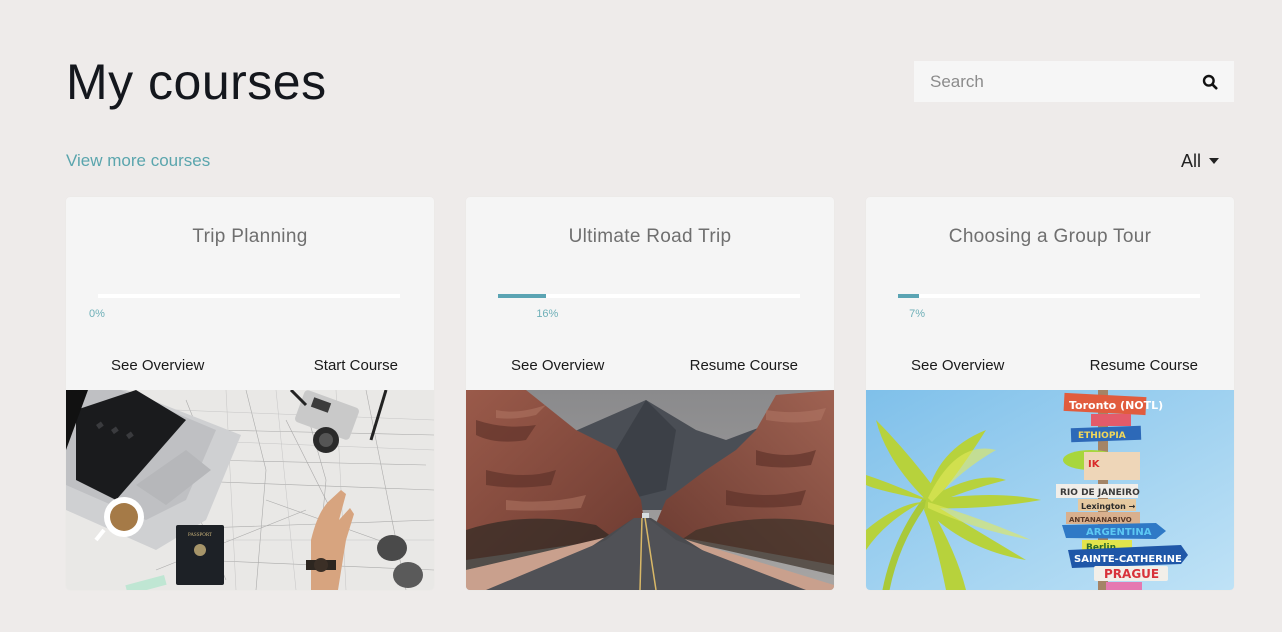 Image resolution: width=1282 pixels, height=632 pixels. I want to click on page-title: My courses, so click(196, 82).